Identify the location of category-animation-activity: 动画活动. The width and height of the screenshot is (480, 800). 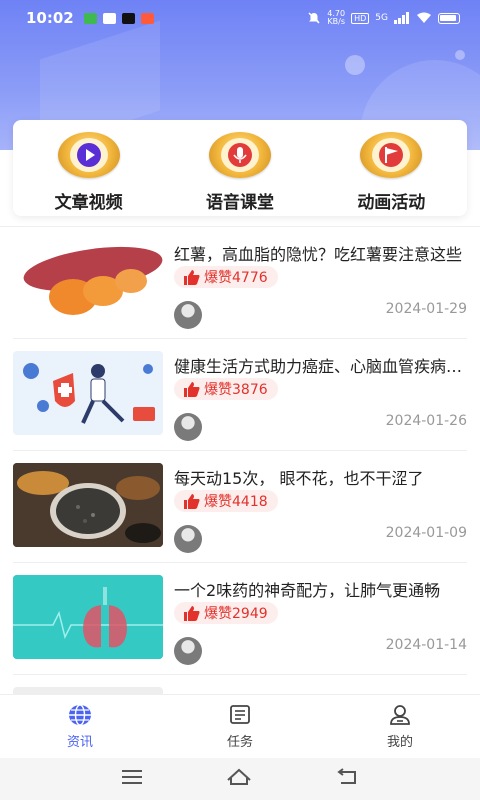
(391, 172).